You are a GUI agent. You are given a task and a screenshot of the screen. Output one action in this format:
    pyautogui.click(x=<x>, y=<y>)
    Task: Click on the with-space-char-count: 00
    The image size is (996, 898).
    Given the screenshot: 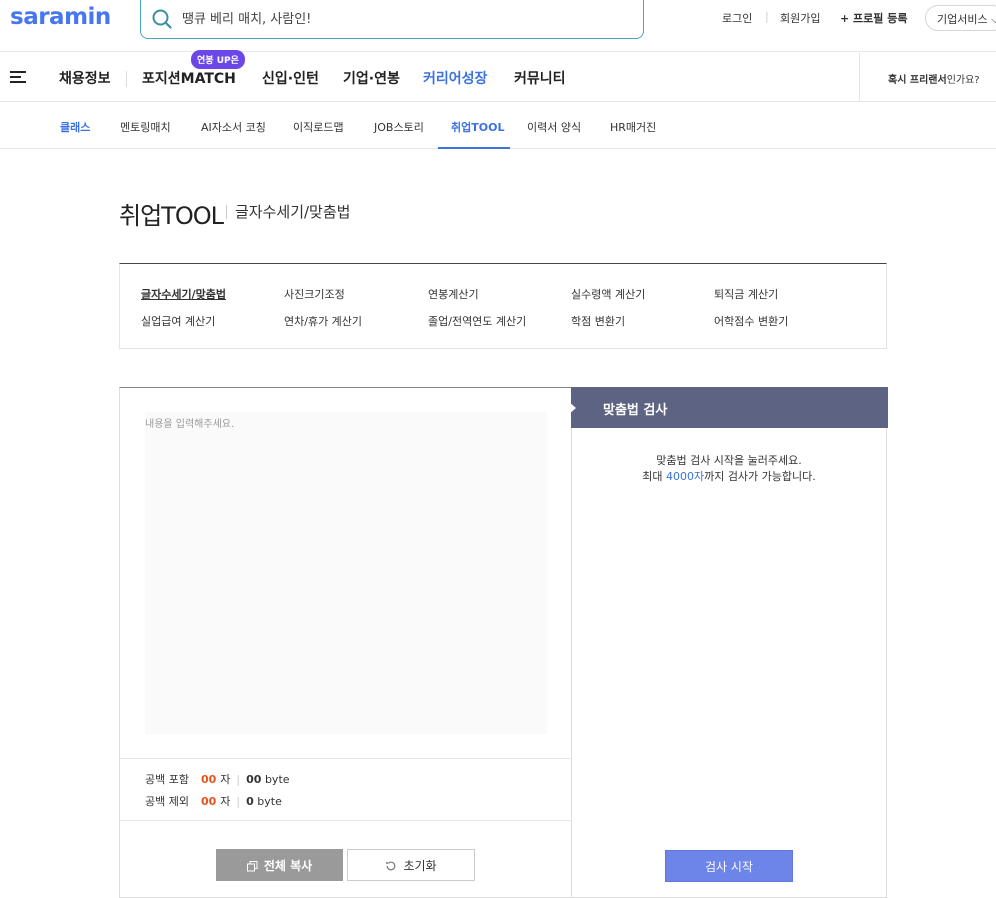 What is the action you would take?
    pyautogui.click(x=208, y=779)
    